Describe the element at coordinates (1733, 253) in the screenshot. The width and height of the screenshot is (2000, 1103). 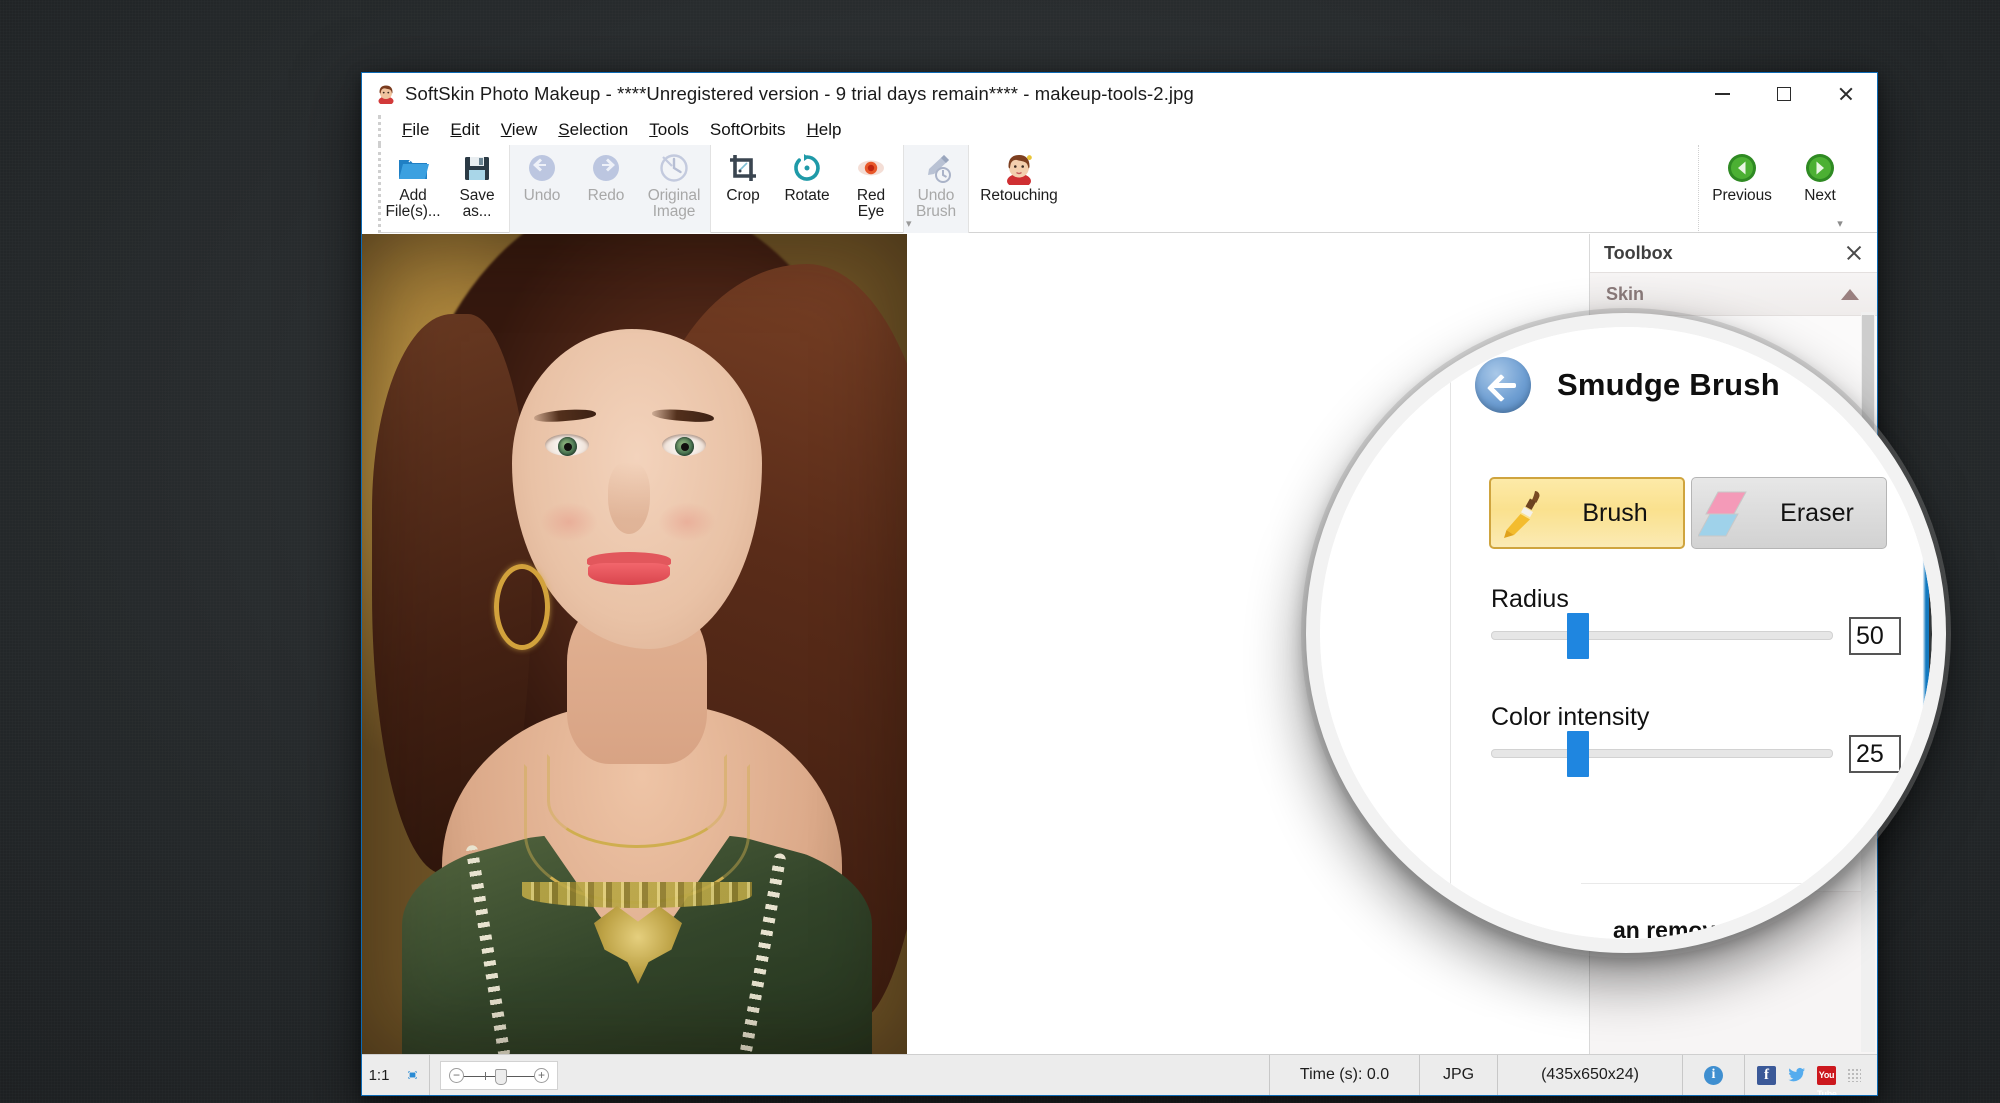
I see `toolbox-header: Toolbox` at that location.